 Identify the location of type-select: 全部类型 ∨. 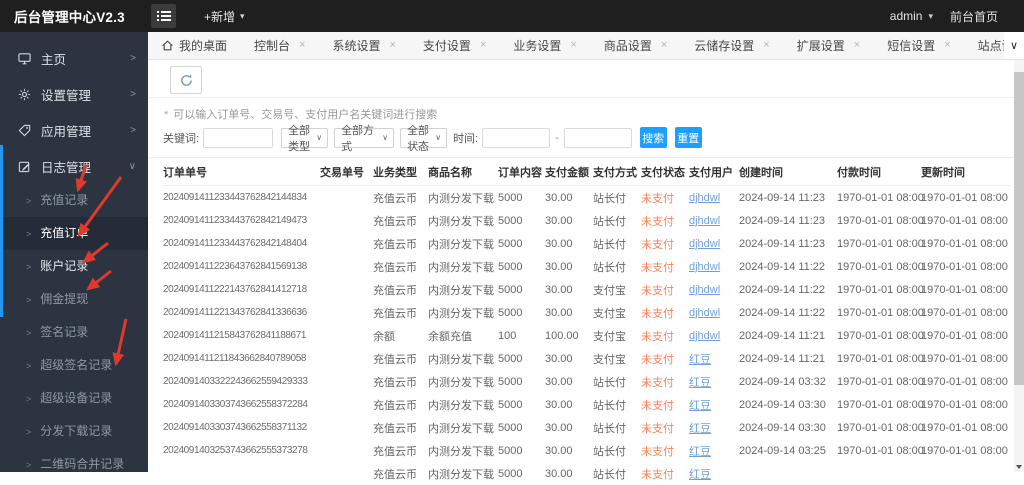
(304, 138).